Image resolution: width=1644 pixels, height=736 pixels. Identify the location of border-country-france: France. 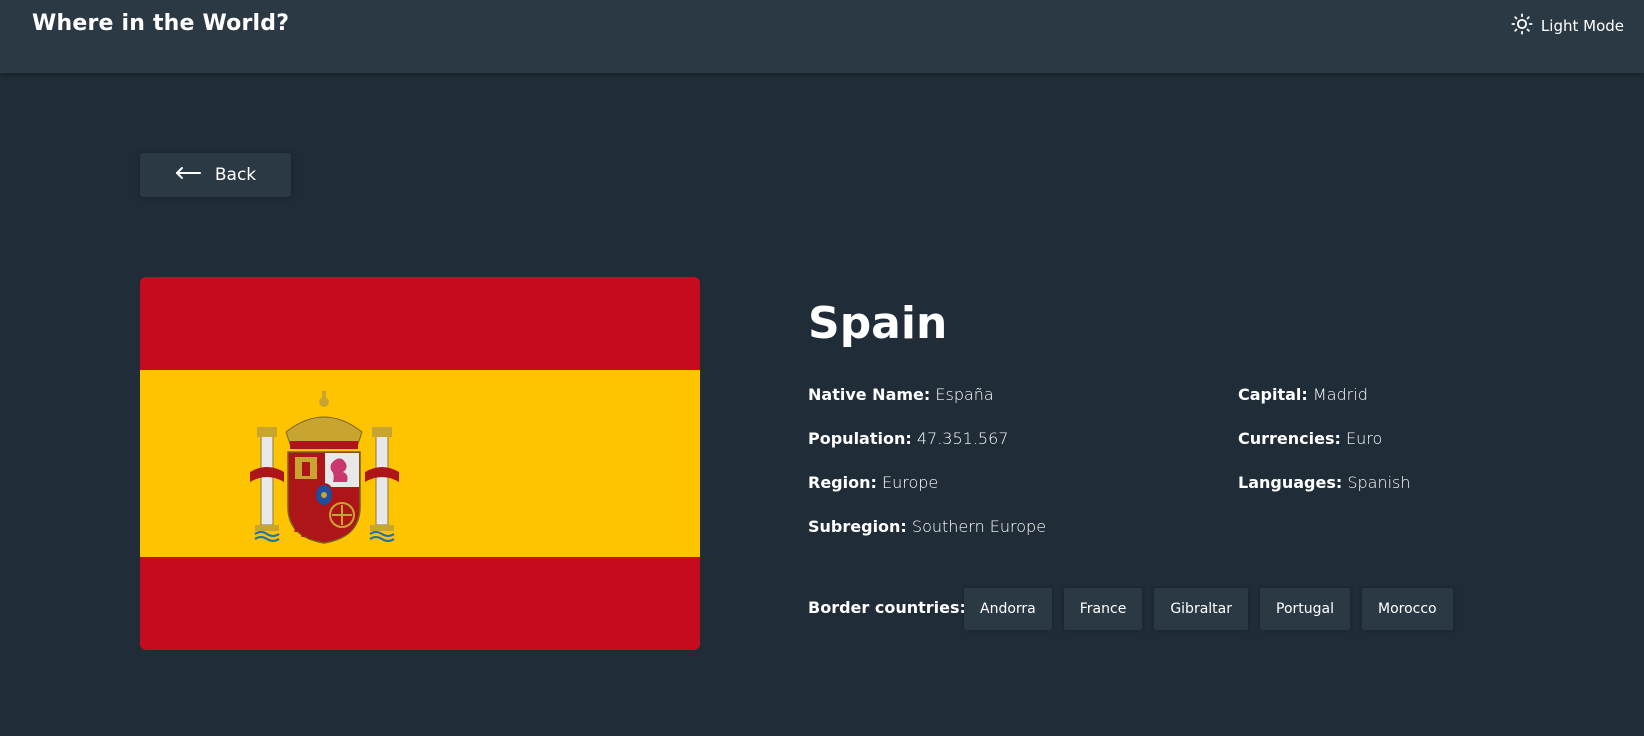
(1103, 609).